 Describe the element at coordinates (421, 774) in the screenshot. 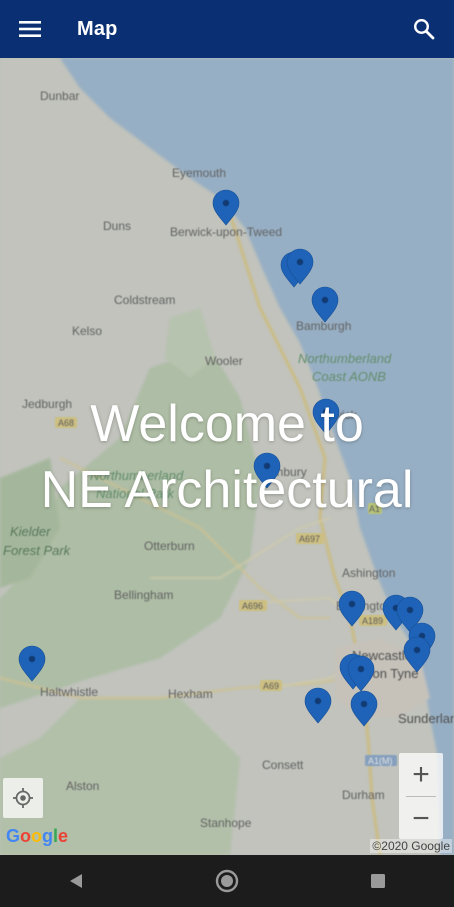

I see `zoom-in-button: +` at that location.